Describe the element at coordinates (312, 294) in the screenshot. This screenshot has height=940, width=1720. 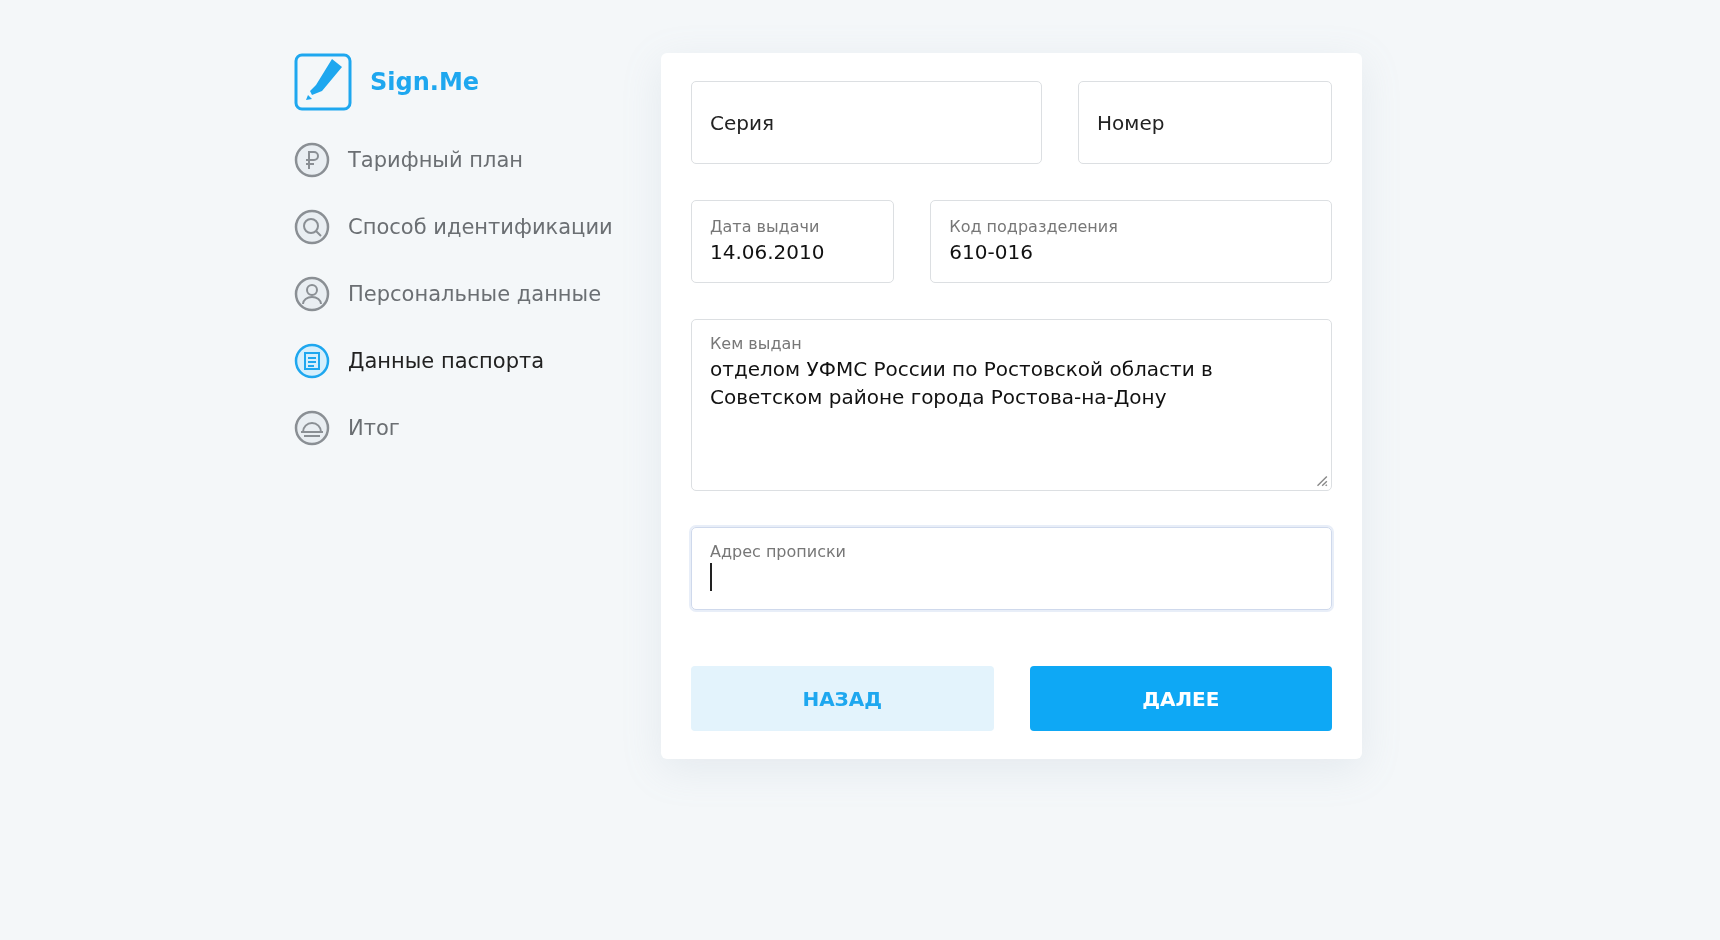
I see `person-icon` at that location.